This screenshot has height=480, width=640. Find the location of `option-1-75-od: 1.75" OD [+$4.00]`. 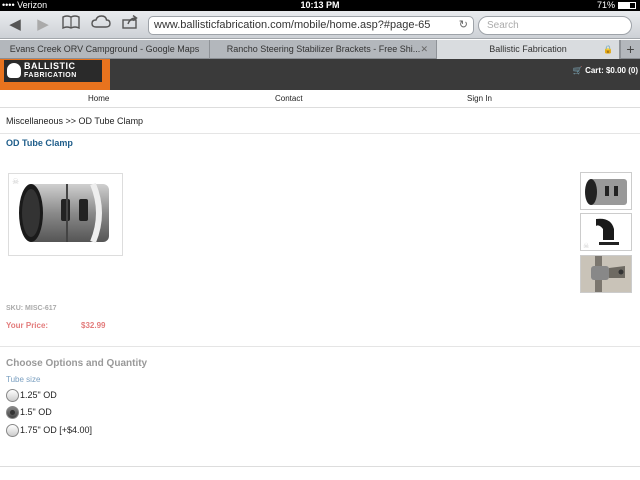

option-1-75-od: 1.75" OD [+$4.00] is located at coordinates (49, 431).